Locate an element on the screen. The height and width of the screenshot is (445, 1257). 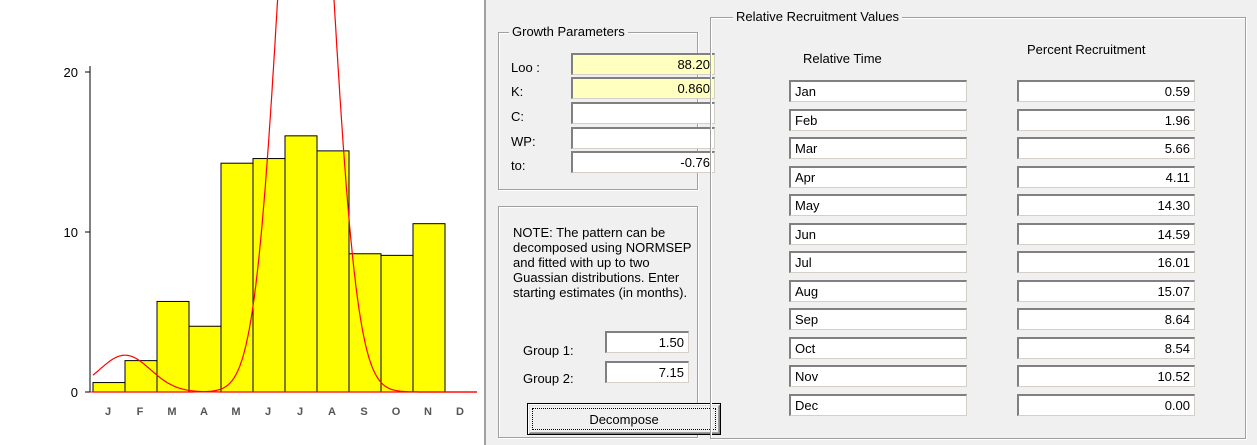
decompose-button: Decompose is located at coordinates (624, 419).